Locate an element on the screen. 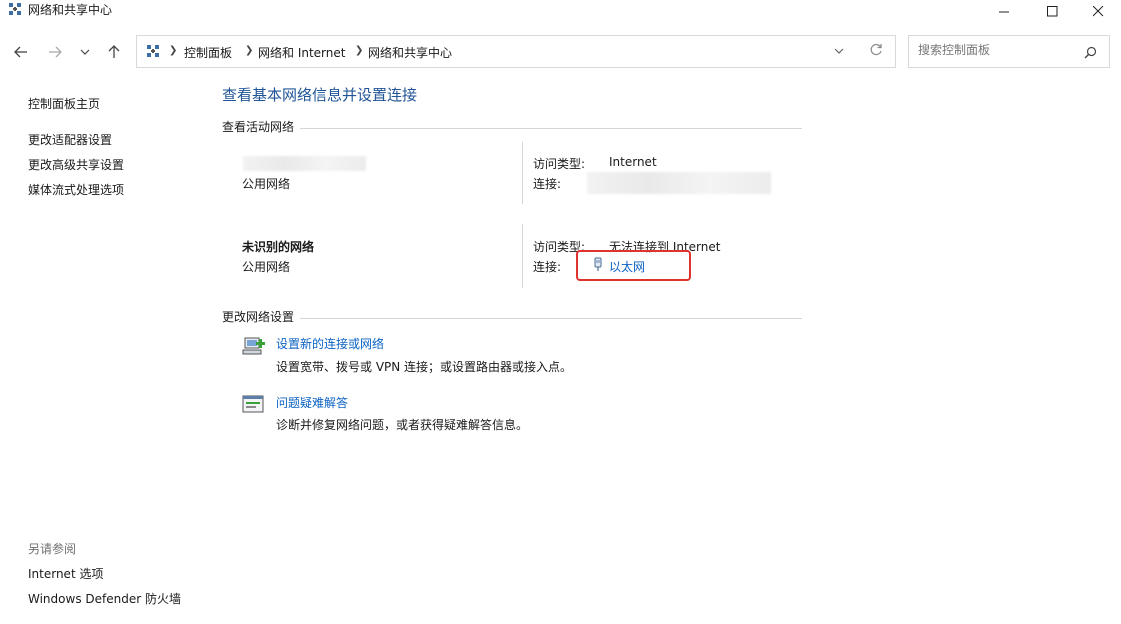  search-box is located at coordinates (1009, 51).